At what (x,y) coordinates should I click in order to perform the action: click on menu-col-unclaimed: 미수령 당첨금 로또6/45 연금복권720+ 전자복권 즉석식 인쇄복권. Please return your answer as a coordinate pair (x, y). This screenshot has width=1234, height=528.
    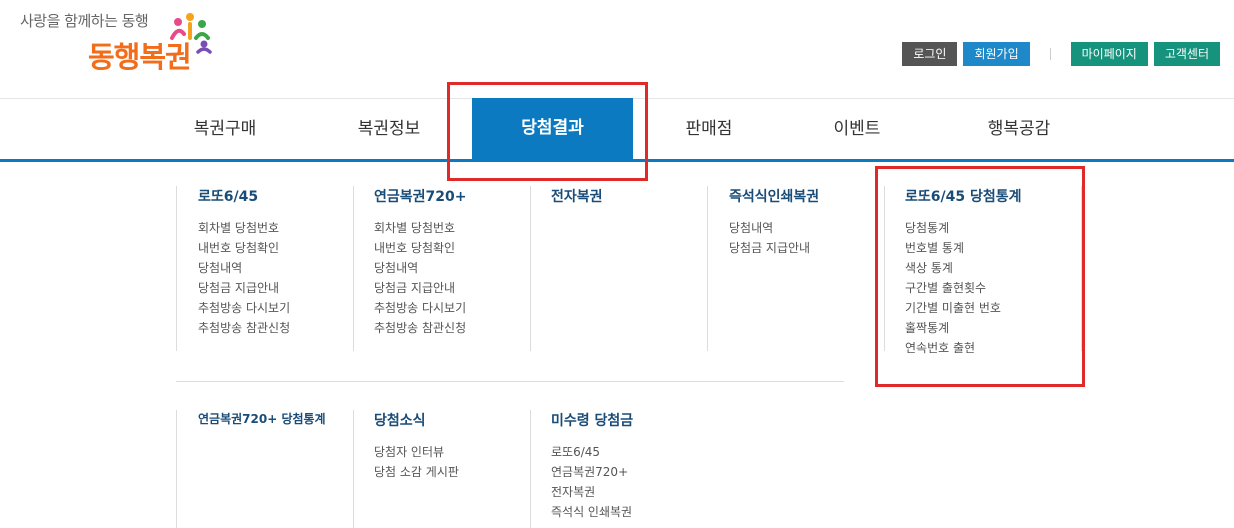
    Looking at the image, I should click on (625, 469).